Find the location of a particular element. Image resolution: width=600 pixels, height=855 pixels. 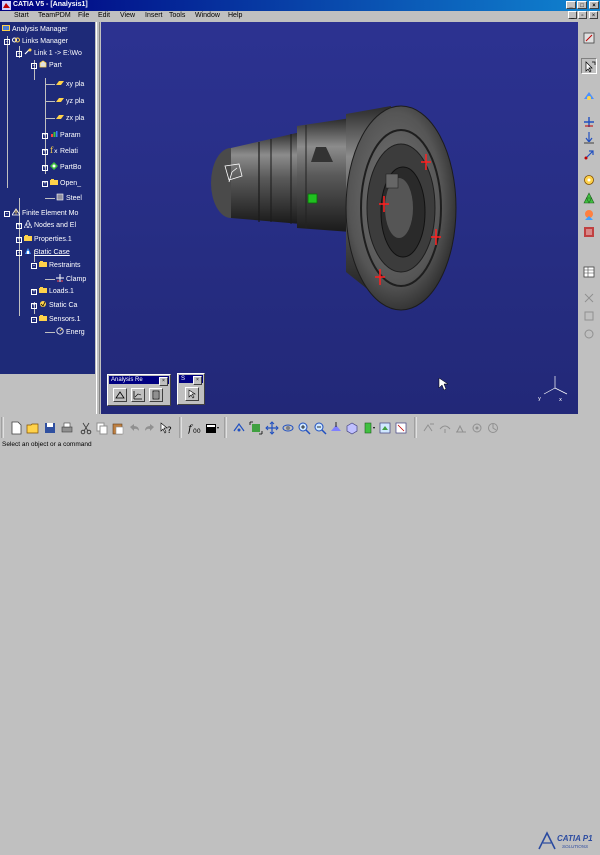

cut-button is located at coordinates (86, 428).